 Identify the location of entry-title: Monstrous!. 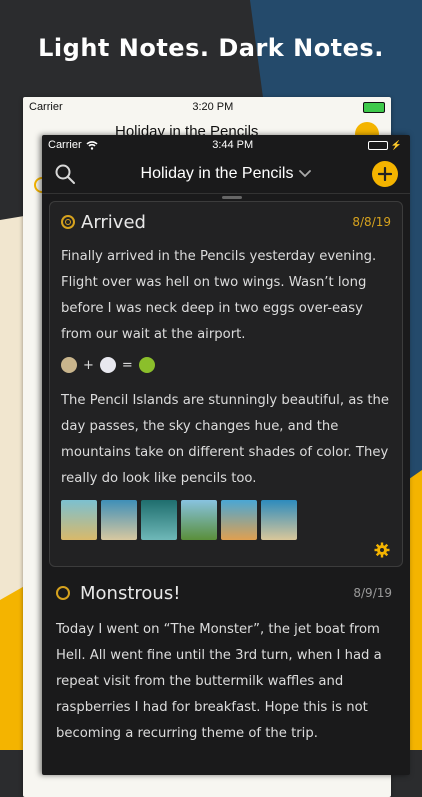
(130, 593).